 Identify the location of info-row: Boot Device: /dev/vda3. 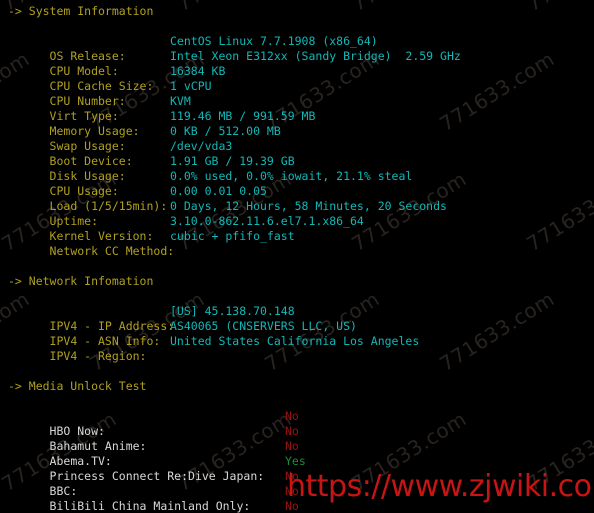
(301, 153).